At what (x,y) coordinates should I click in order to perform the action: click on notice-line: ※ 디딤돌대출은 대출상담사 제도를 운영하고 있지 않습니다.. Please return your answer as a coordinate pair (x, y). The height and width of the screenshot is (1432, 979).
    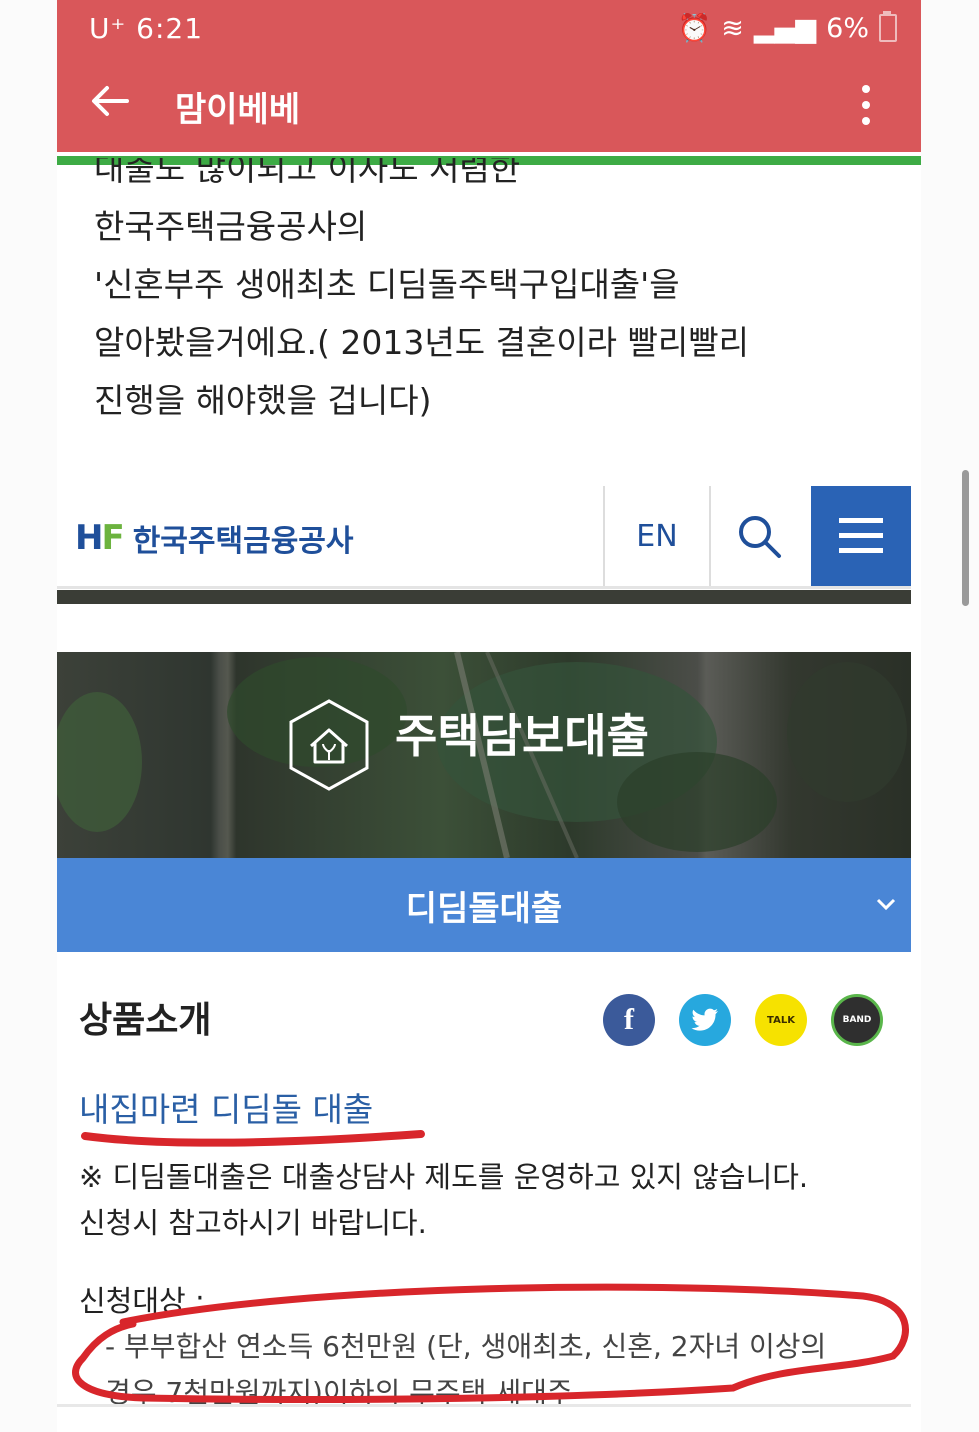
    Looking at the image, I should click on (444, 1177).